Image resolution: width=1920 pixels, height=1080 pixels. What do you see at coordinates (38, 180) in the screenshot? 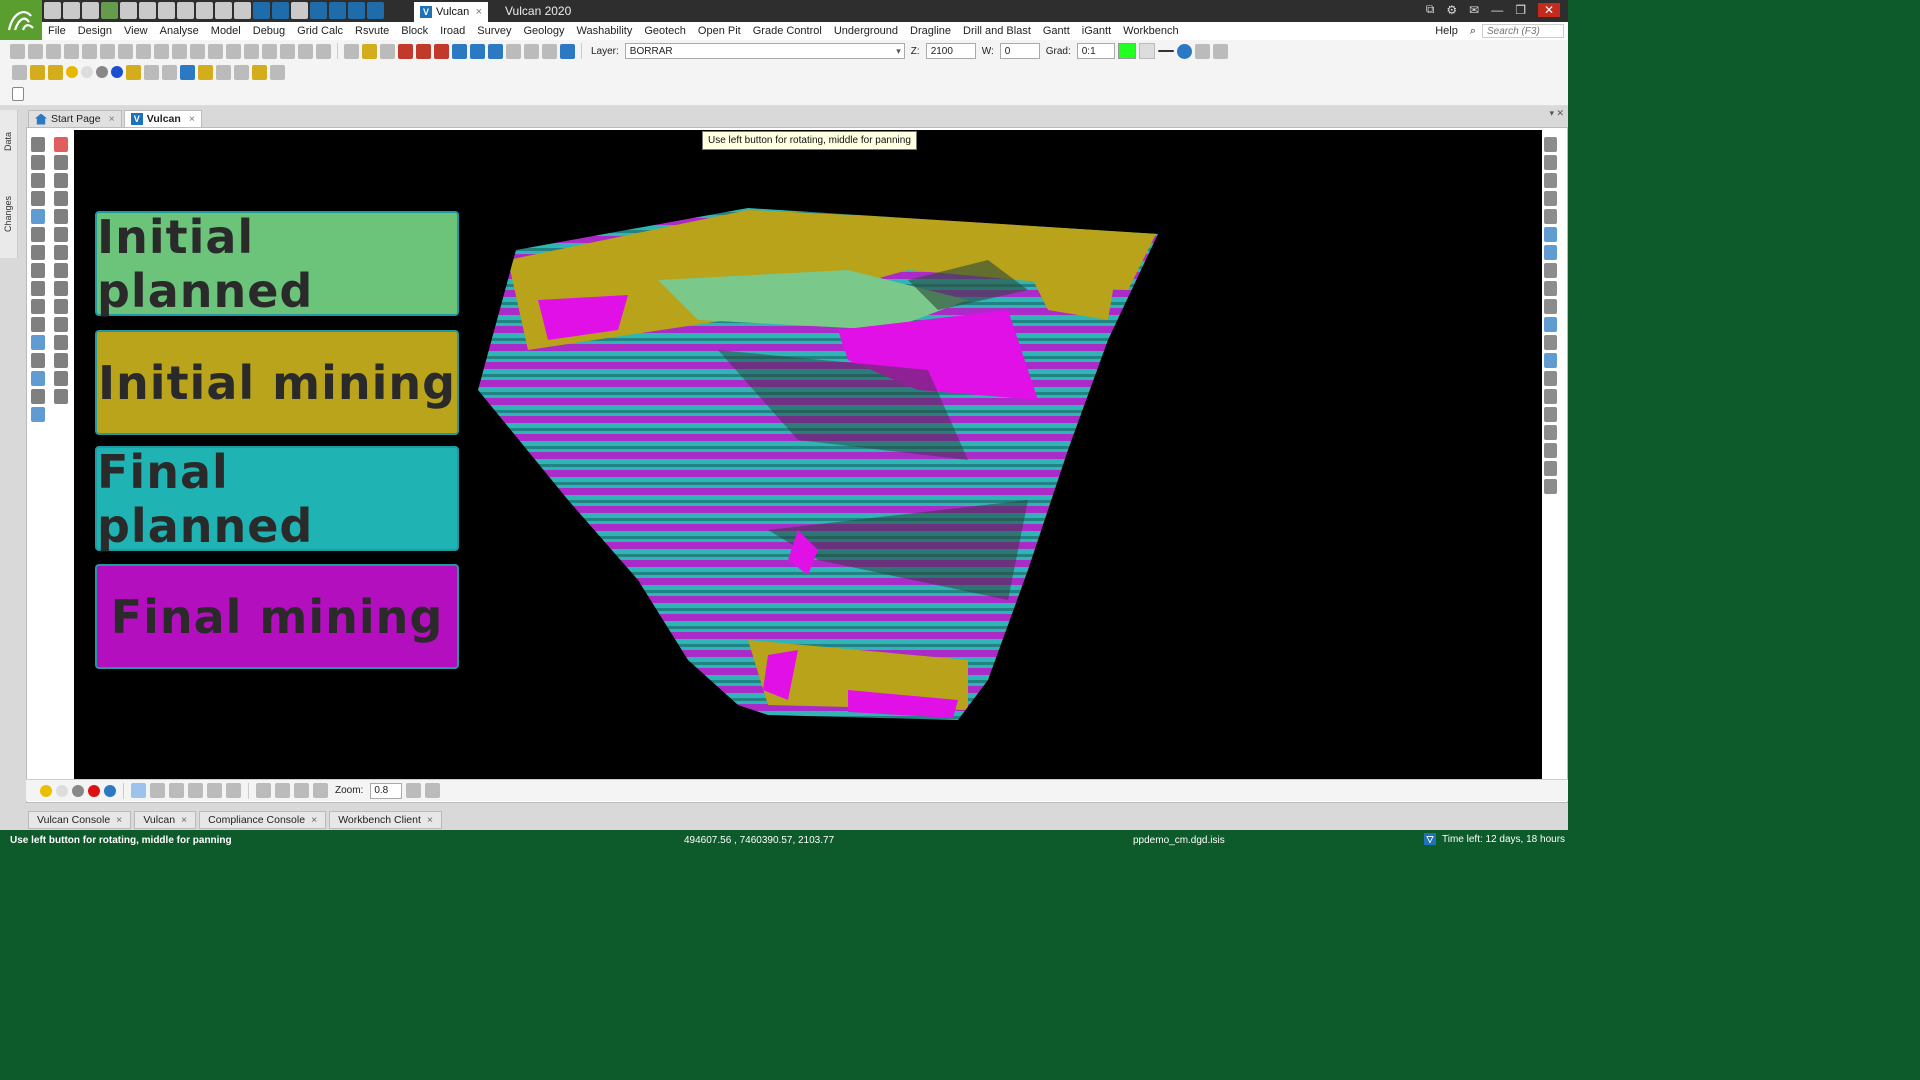
I see `line-tool-icon` at bounding box center [38, 180].